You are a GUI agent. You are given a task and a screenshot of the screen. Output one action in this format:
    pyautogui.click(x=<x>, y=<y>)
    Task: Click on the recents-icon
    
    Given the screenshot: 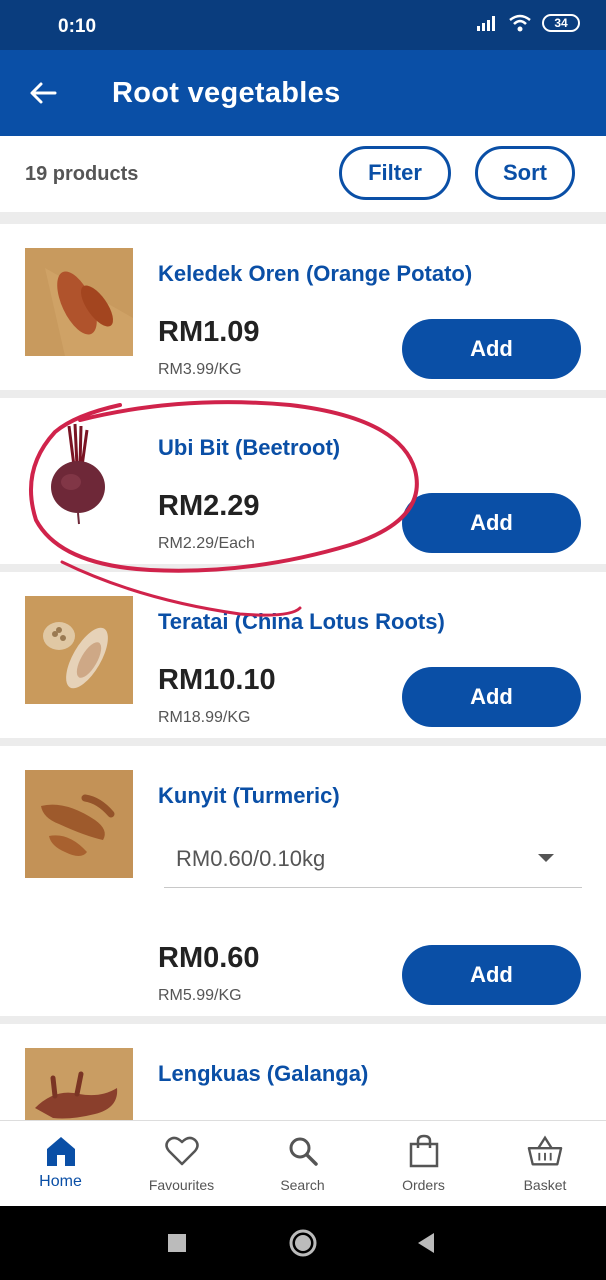 What is the action you would take?
    pyautogui.click(x=177, y=1243)
    